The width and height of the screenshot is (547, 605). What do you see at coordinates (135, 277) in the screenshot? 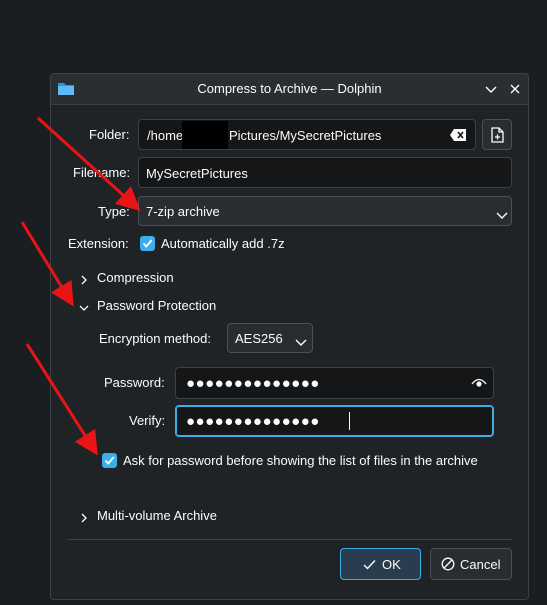
I see `section-compression: Compression` at bounding box center [135, 277].